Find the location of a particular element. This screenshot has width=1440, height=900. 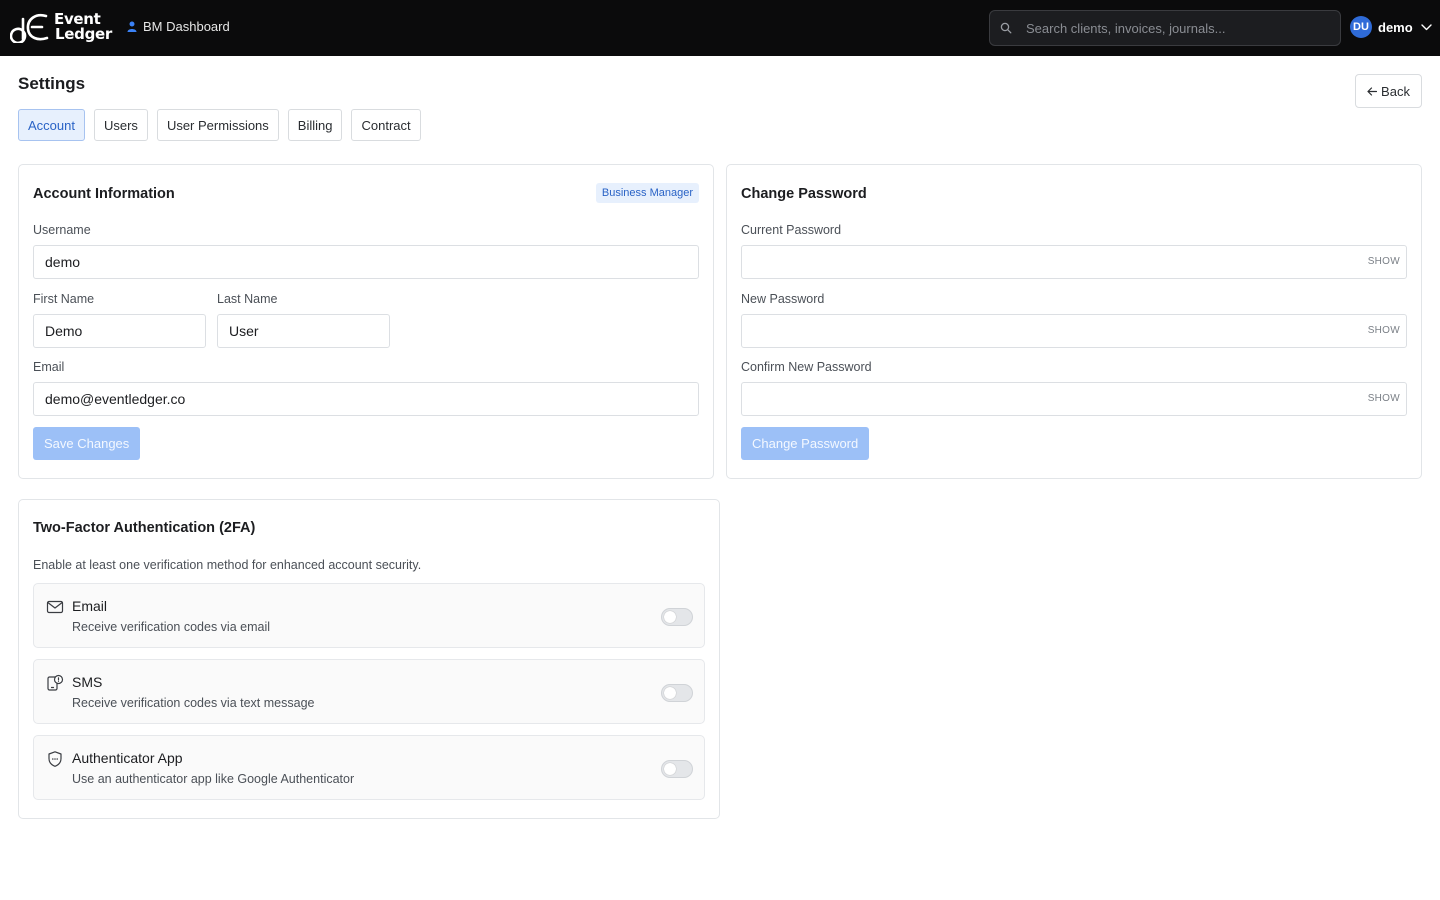

email-field is located at coordinates (366, 399).